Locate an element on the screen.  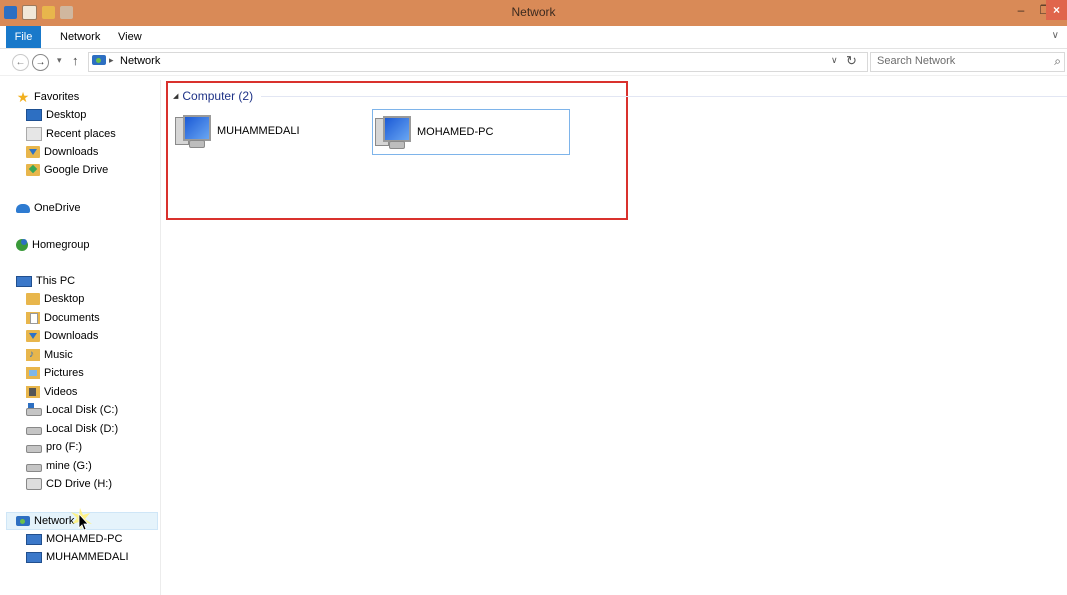
videos-folder-icon is located at coordinates (33, 392).